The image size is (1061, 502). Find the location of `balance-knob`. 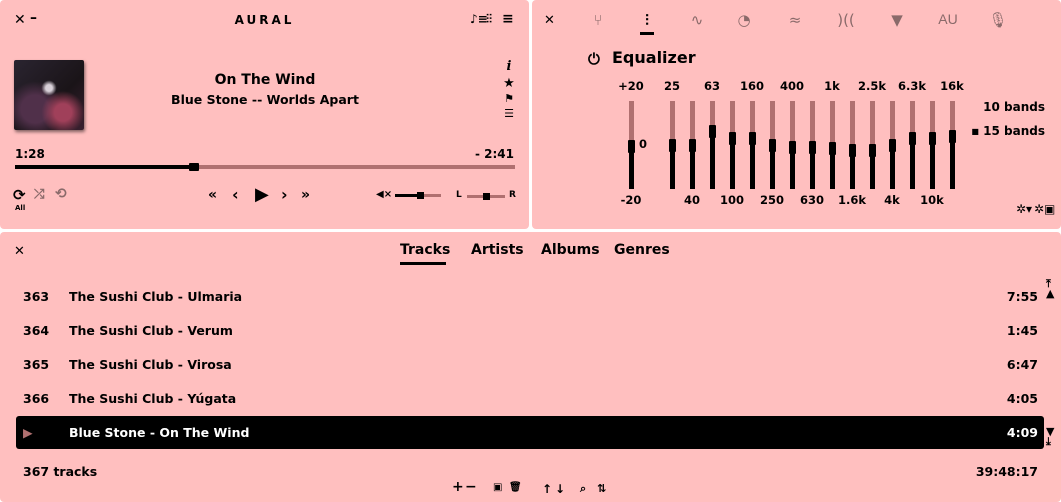

balance-knob is located at coordinates (486, 196).